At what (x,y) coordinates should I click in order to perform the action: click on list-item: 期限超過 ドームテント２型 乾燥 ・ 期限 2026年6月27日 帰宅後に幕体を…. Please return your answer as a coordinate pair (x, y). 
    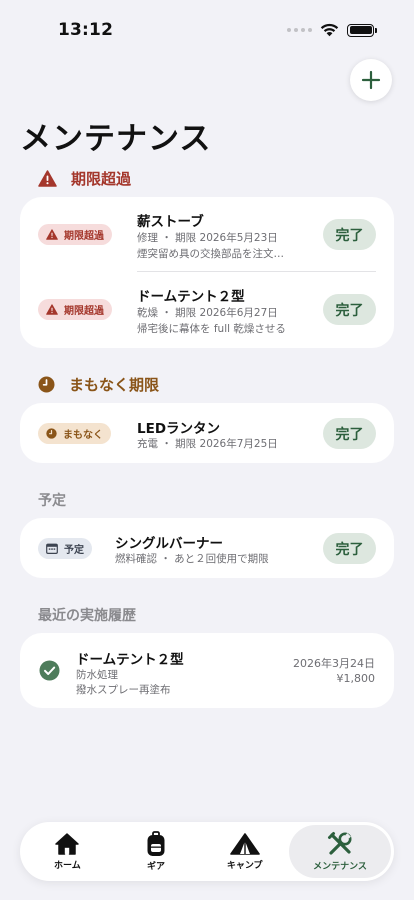
    Looking at the image, I should click on (207, 309).